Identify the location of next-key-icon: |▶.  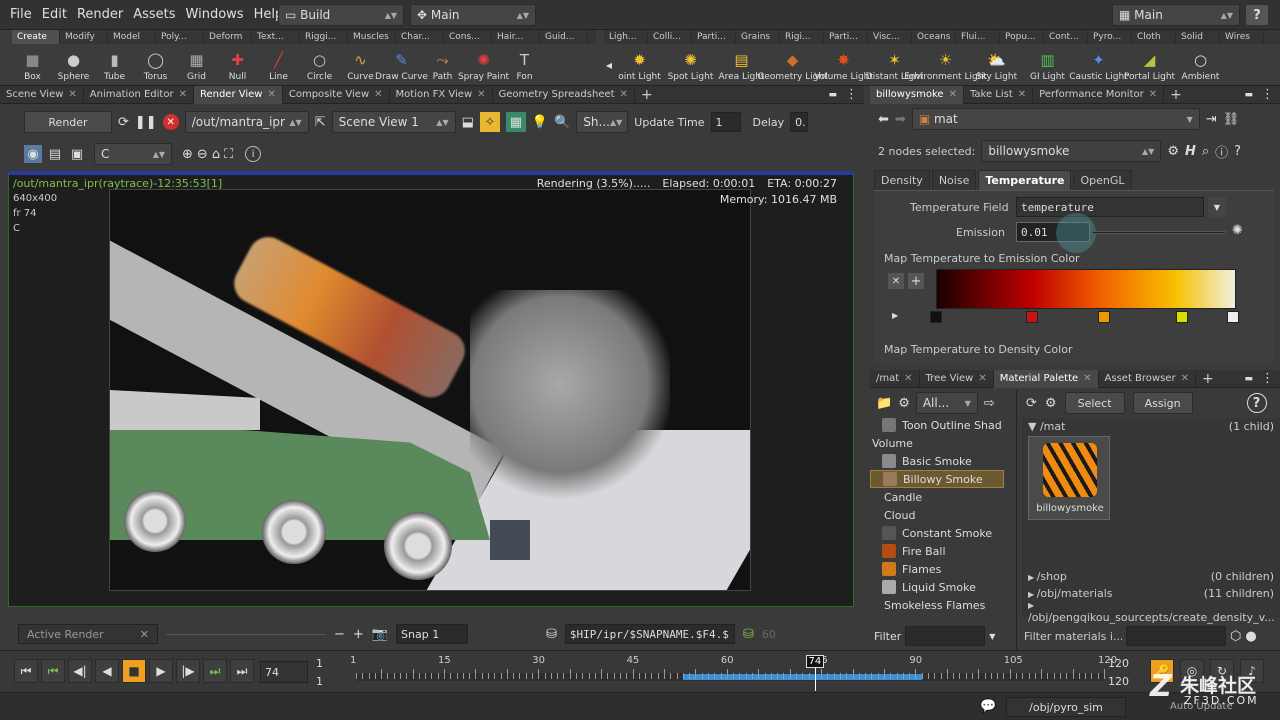
(188, 671).